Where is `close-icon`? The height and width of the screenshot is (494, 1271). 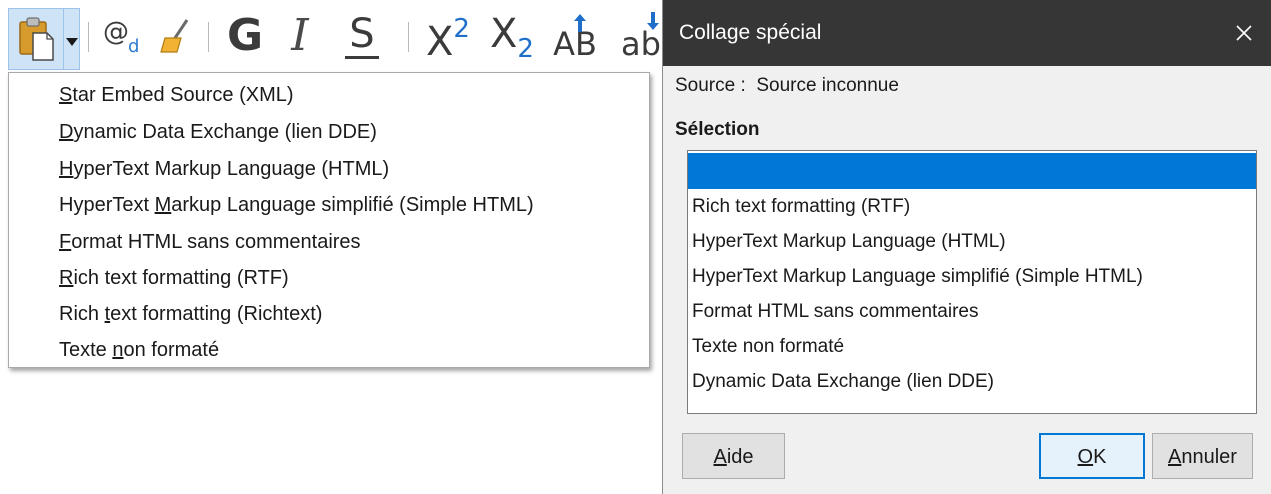
close-icon is located at coordinates (1244, 33).